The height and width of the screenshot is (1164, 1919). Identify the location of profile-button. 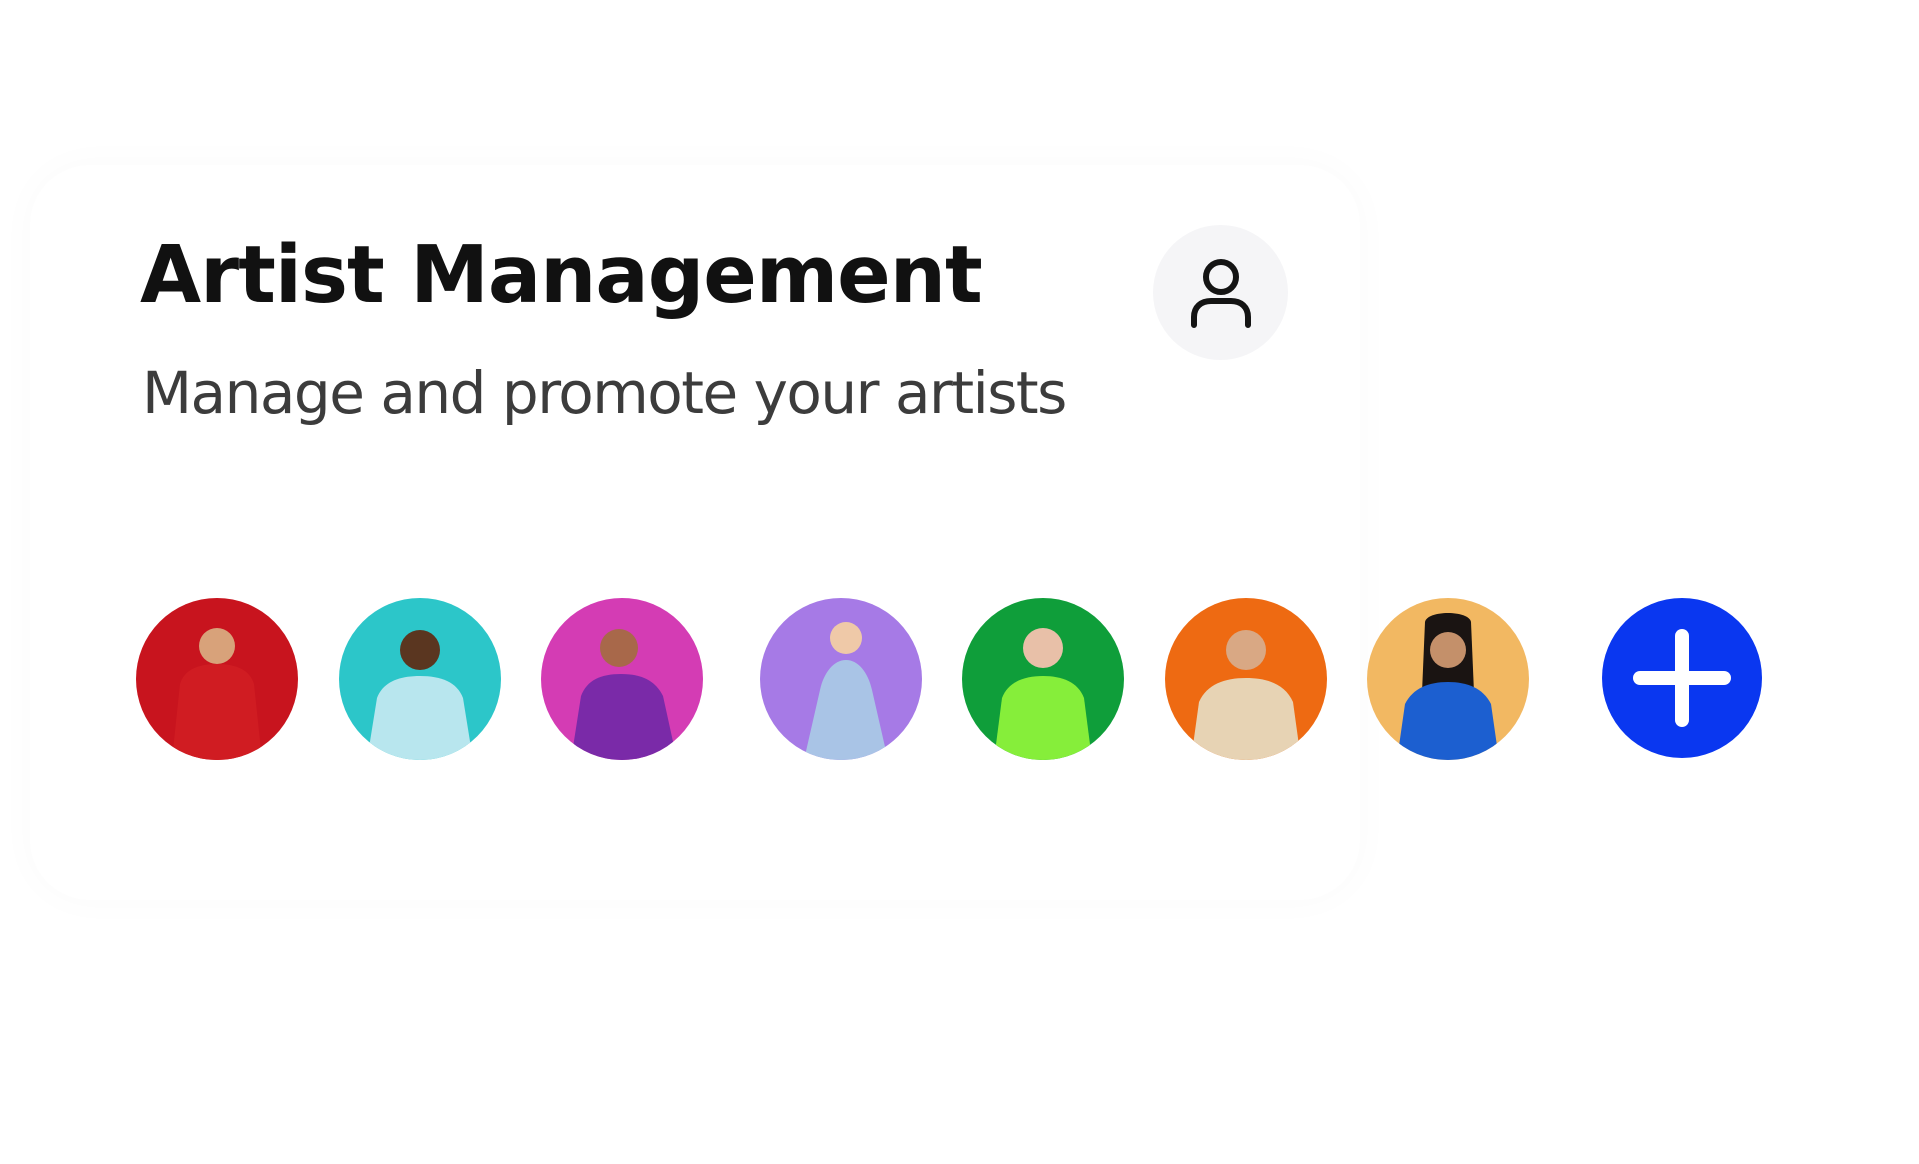
(1220, 292).